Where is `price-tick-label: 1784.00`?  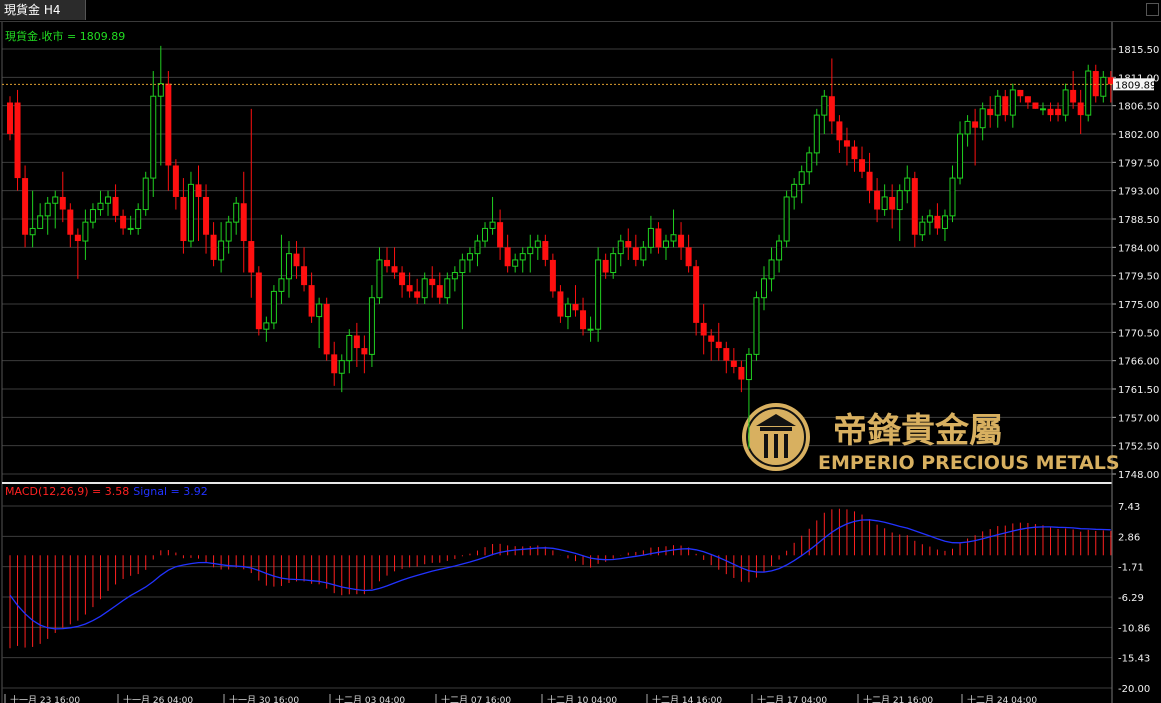
price-tick-label: 1784.00 is located at coordinates (1138, 248).